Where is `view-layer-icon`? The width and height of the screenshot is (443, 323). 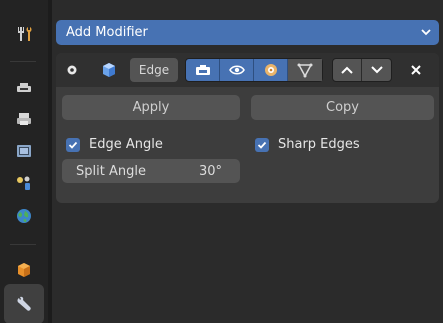
view-layer-icon is located at coordinates (24, 151).